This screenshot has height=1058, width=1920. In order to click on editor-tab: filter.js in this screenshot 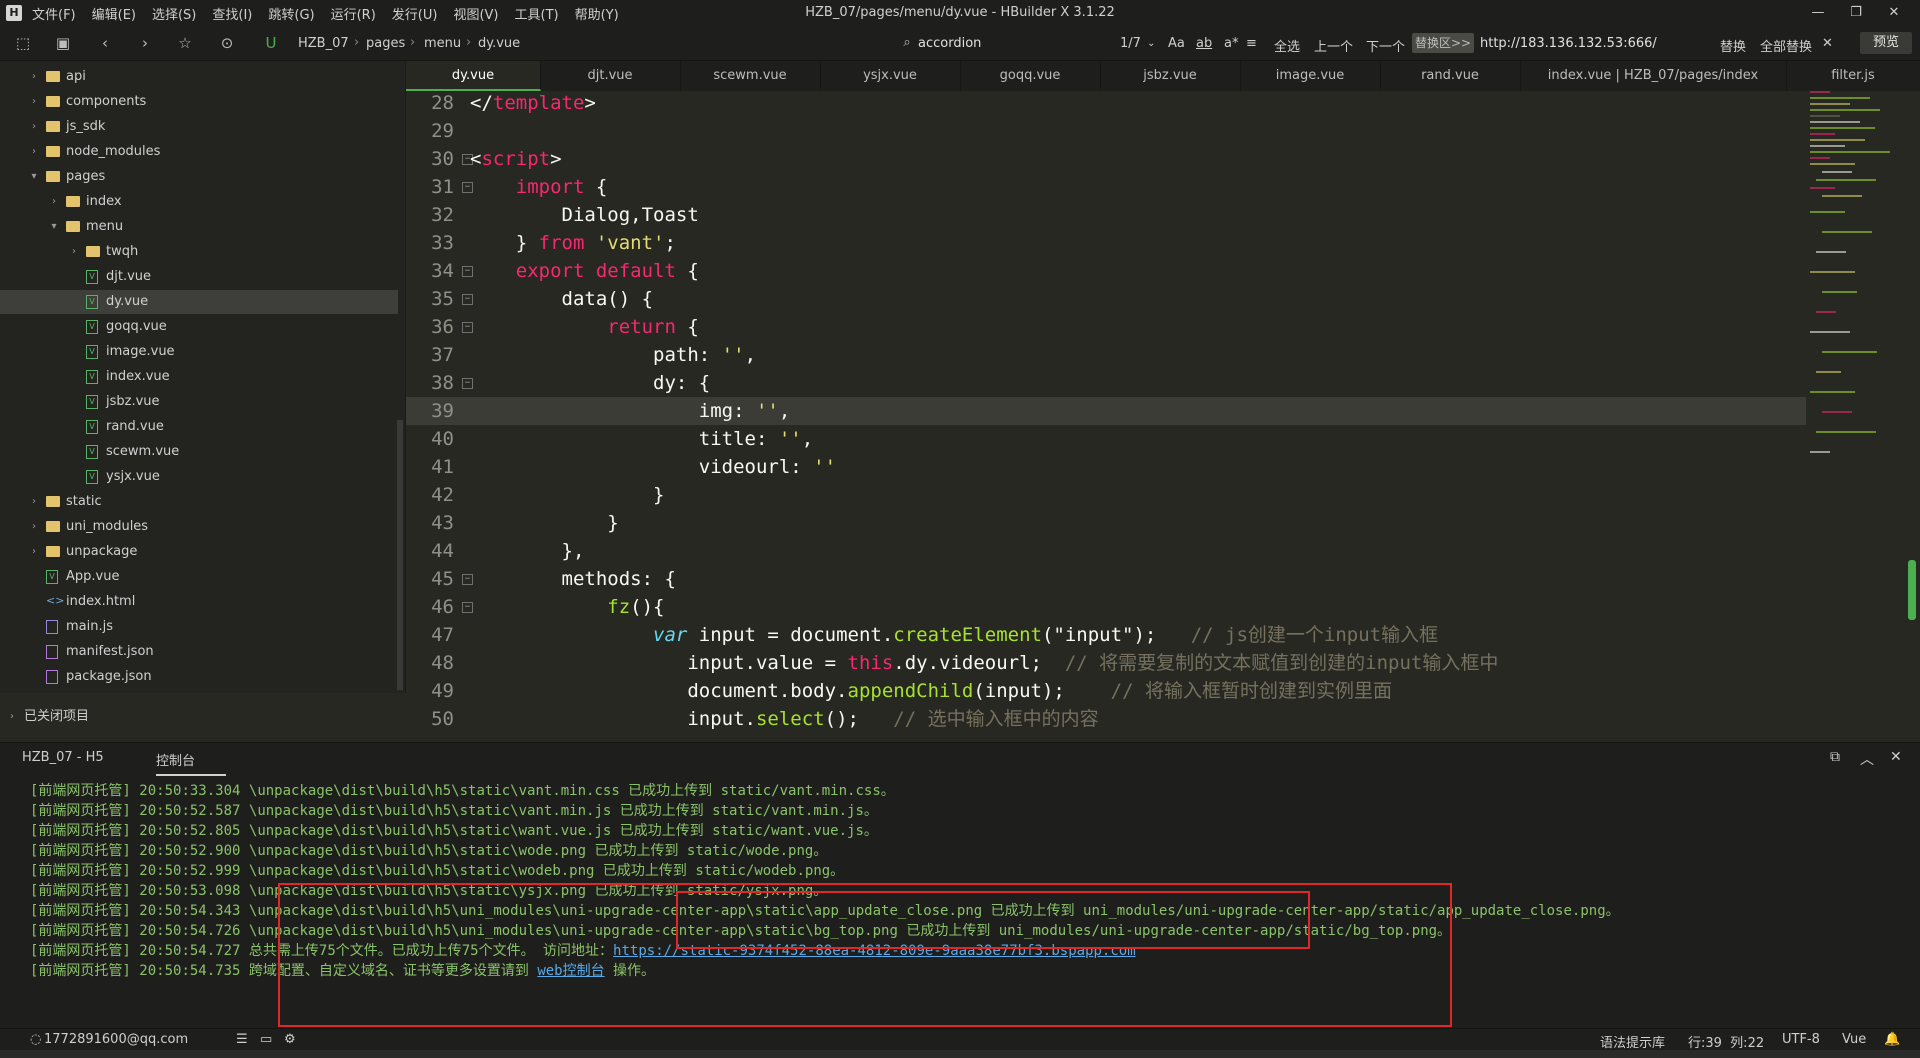, I will do `click(1853, 76)`.